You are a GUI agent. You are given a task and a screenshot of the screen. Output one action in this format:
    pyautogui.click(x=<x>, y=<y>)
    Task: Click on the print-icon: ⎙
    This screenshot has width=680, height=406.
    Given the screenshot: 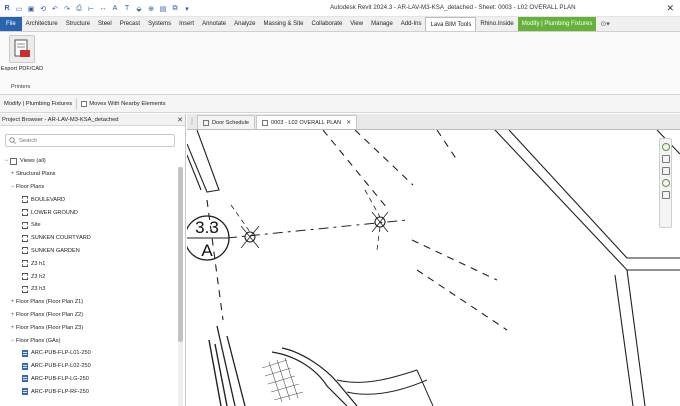 What is the action you would take?
    pyautogui.click(x=79, y=8)
    